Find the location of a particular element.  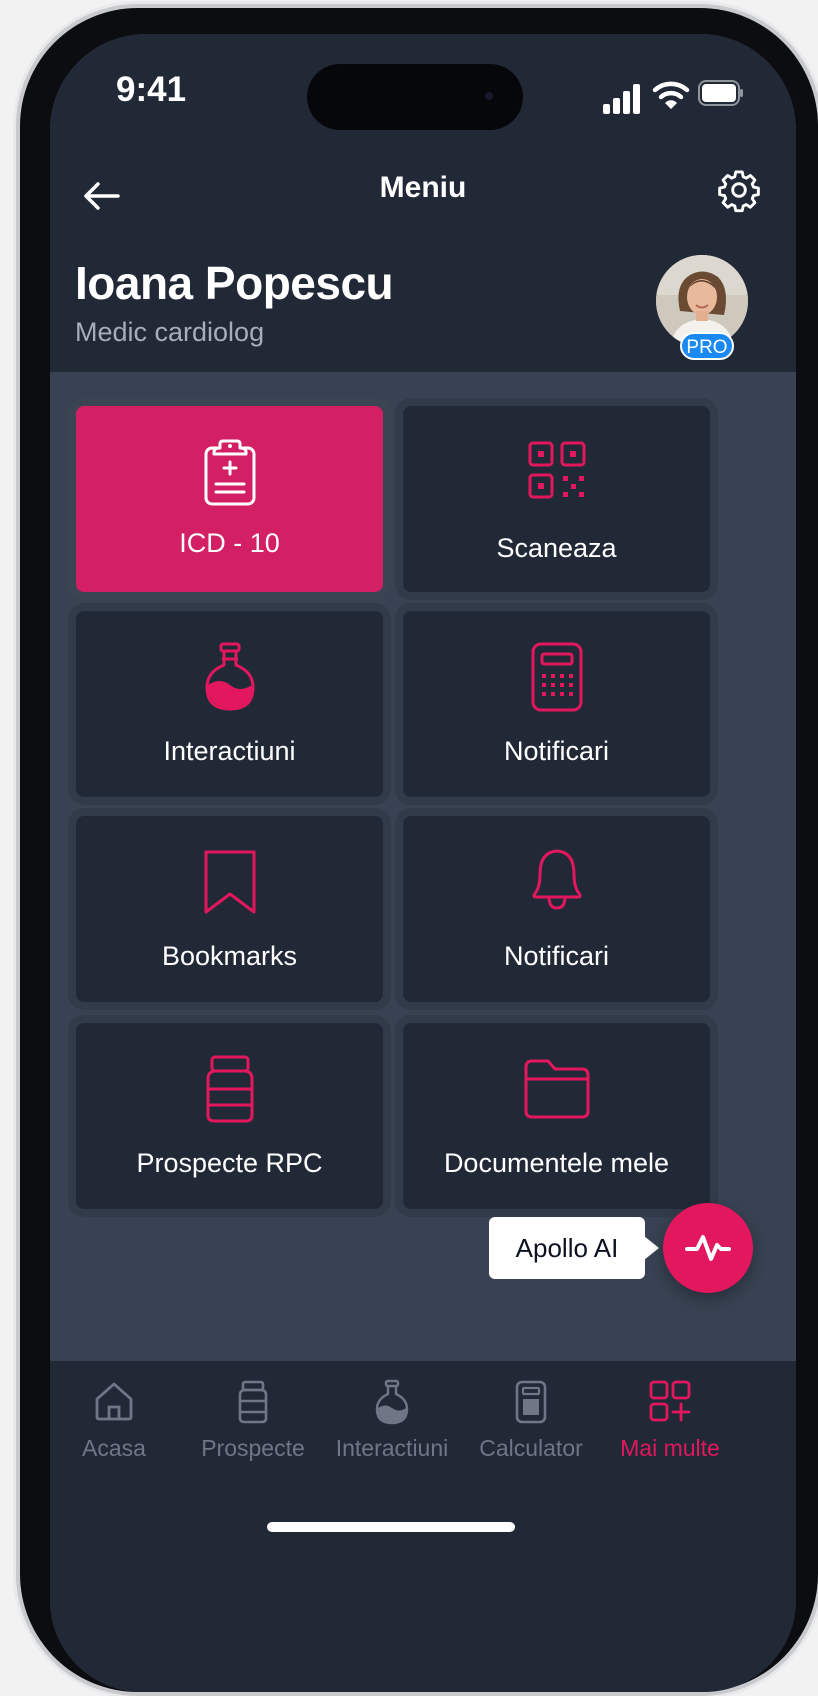

battery-icon is located at coordinates (720, 93).